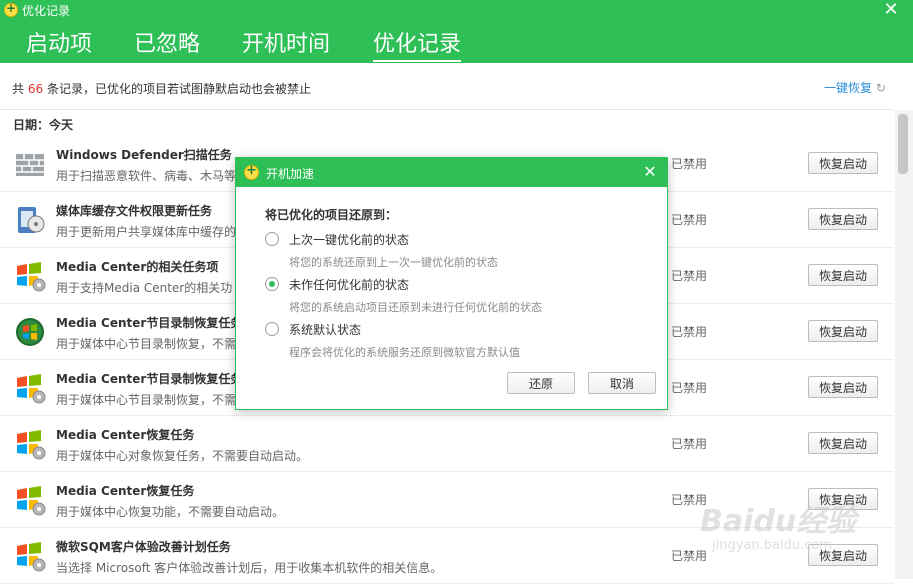  I want to click on tab-startup-items: 启动项, so click(59, 42).